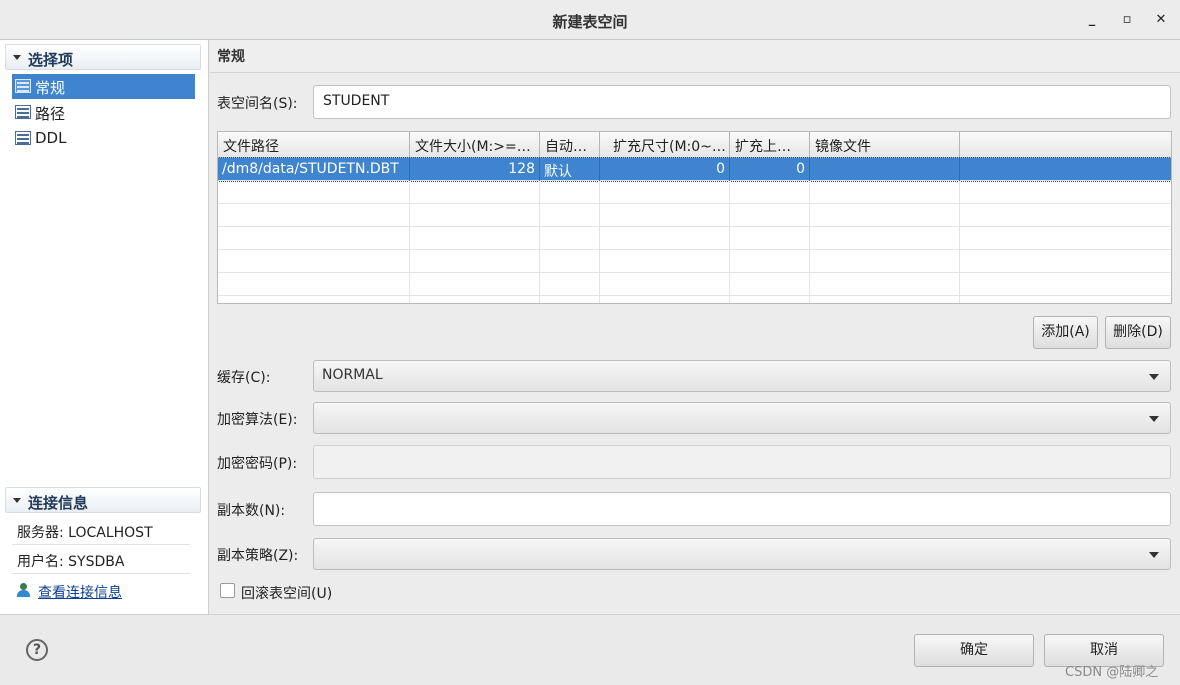 This screenshot has width=1180, height=685. What do you see at coordinates (1065, 332) in the screenshot?
I see `add-button: 添加(A)` at bounding box center [1065, 332].